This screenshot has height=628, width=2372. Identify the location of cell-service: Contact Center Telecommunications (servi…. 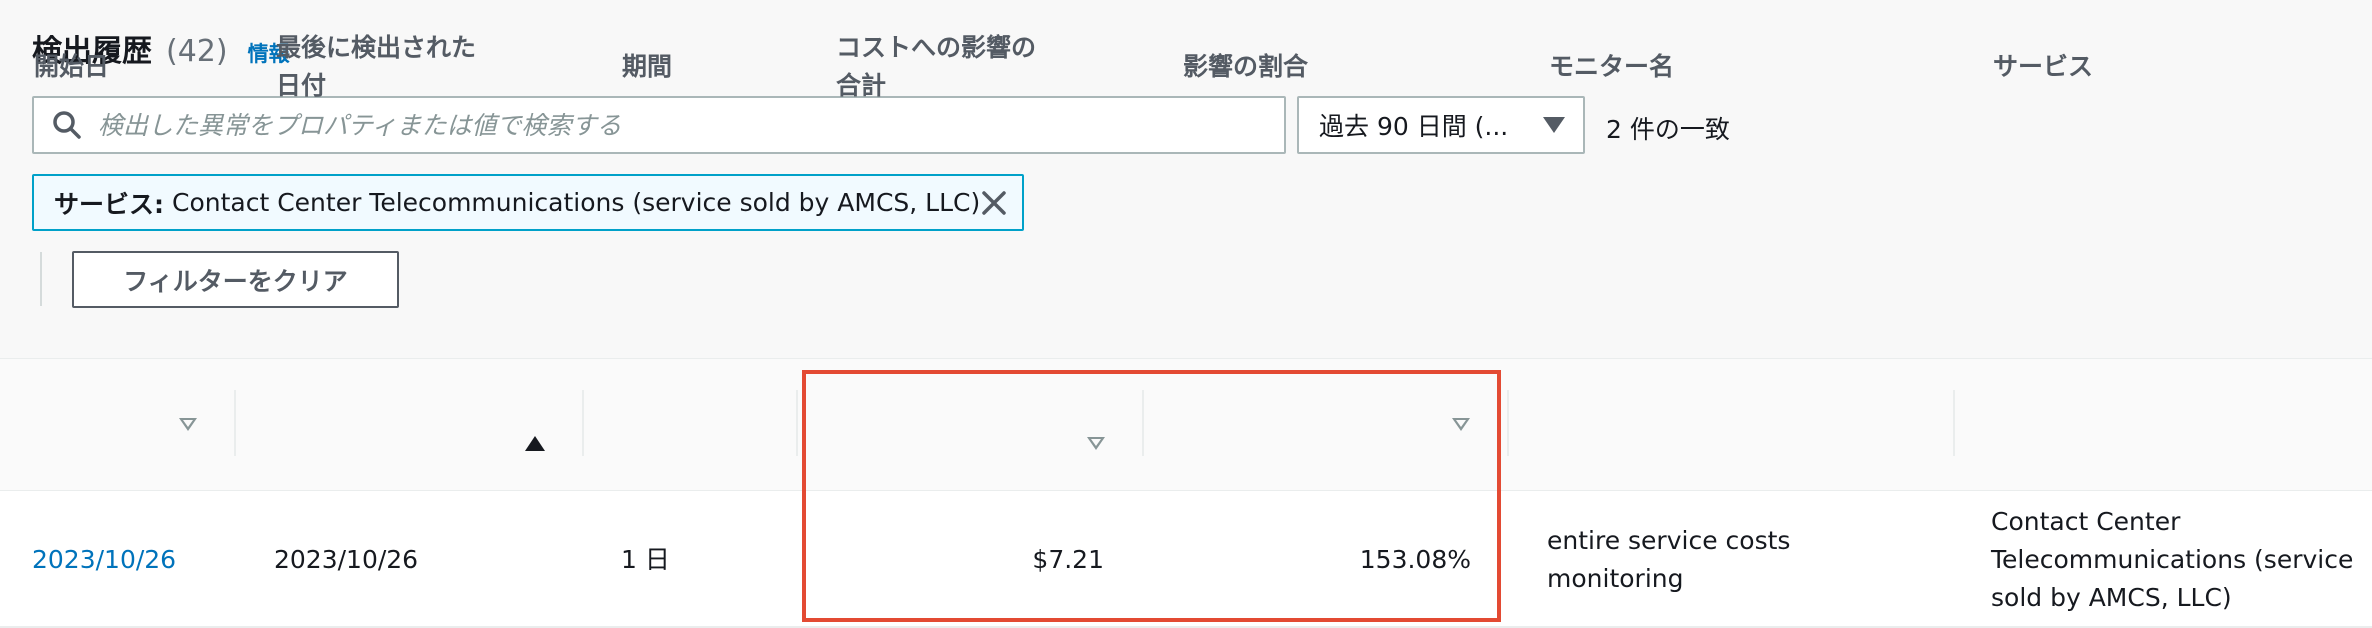
(2172, 559).